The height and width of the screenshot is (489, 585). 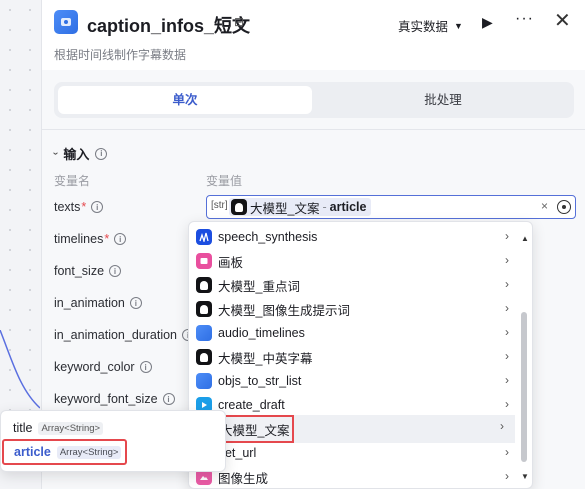 What do you see at coordinates (120, 55) in the screenshot?
I see `page-description: 根据时间线制作字幕数据` at bounding box center [120, 55].